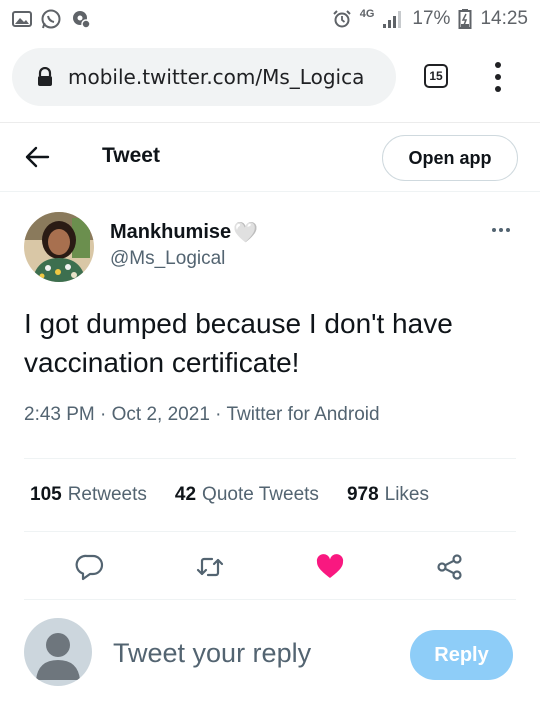 This screenshot has width=540, height=709. What do you see at coordinates (22, 19) in the screenshot?
I see `gallery-notification-icon` at bounding box center [22, 19].